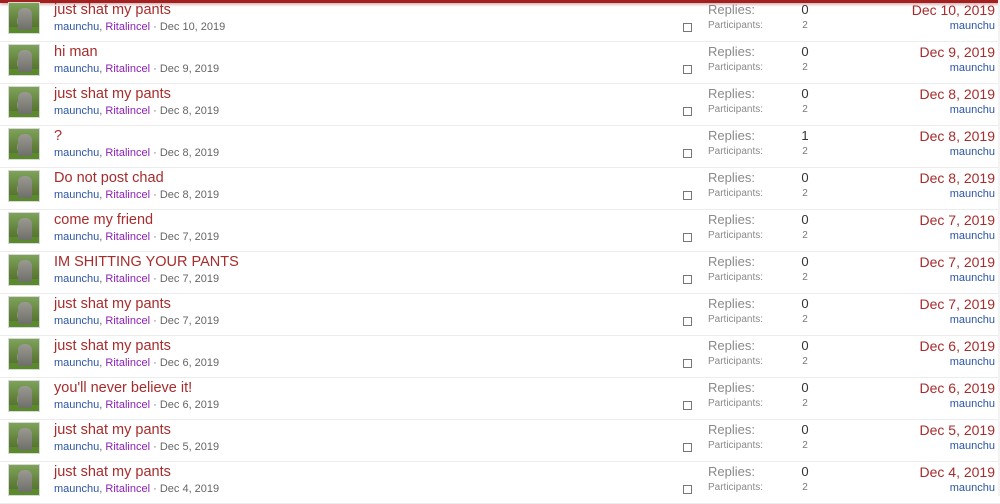 The width and height of the screenshot is (1000, 504). What do you see at coordinates (958, 52) in the screenshot?
I see `last-message-date: Dec 9, 2019` at bounding box center [958, 52].